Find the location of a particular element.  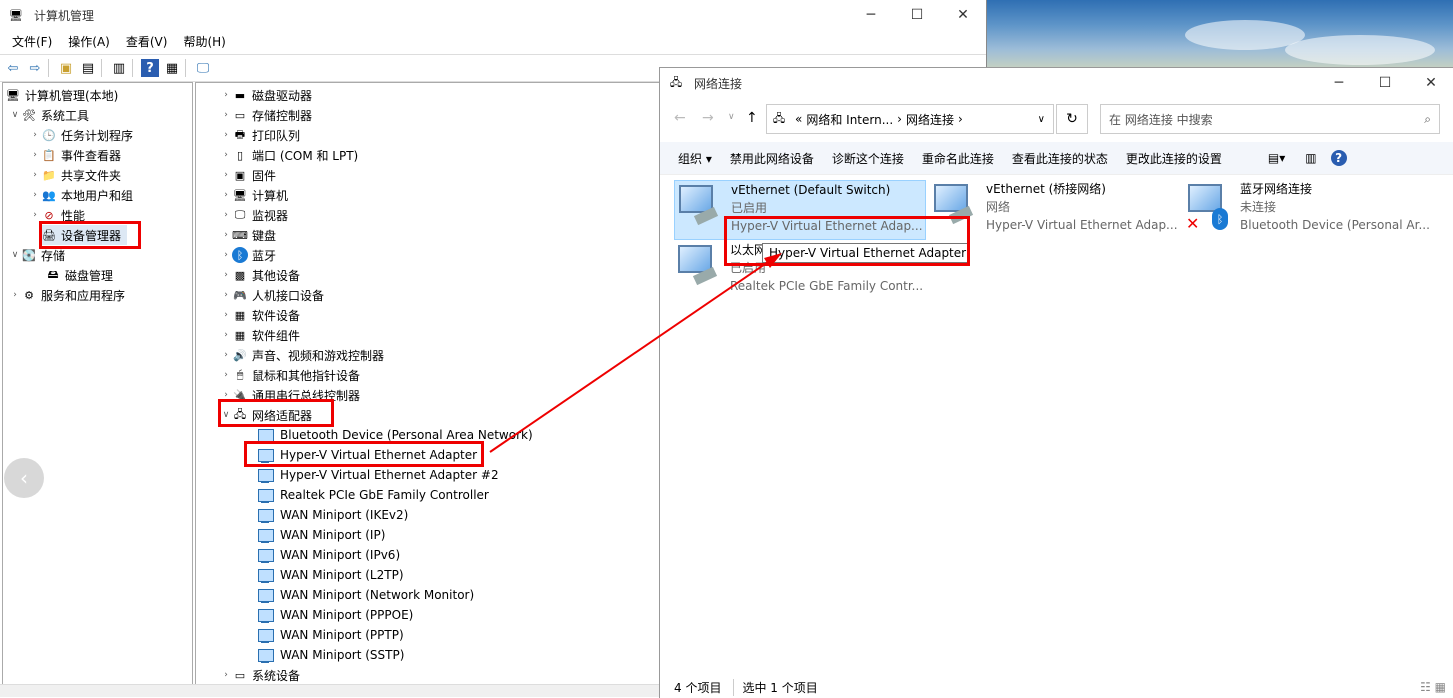

refresh-button: ↻ is located at coordinates (1072, 119).